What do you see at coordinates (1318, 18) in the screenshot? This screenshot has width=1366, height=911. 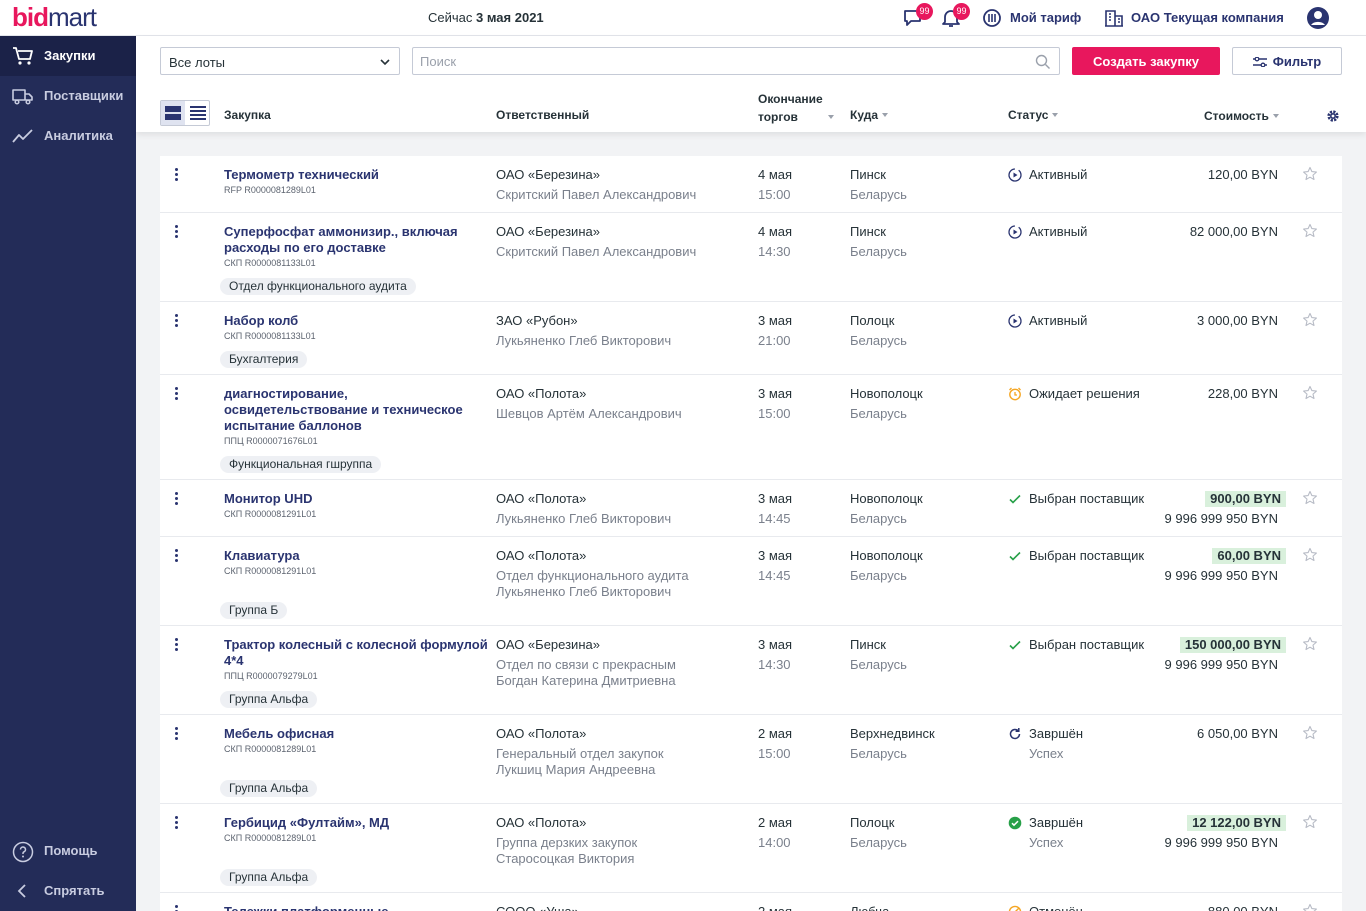 I see `user-icon` at bounding box center [1318, 18].